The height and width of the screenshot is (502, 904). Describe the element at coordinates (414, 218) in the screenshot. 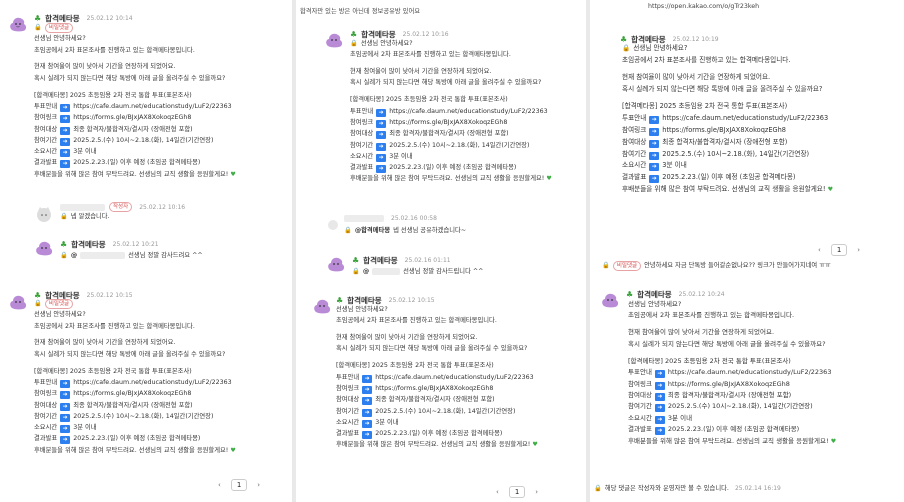

I see `comment-time: 25.02.16 00:58` at that location.